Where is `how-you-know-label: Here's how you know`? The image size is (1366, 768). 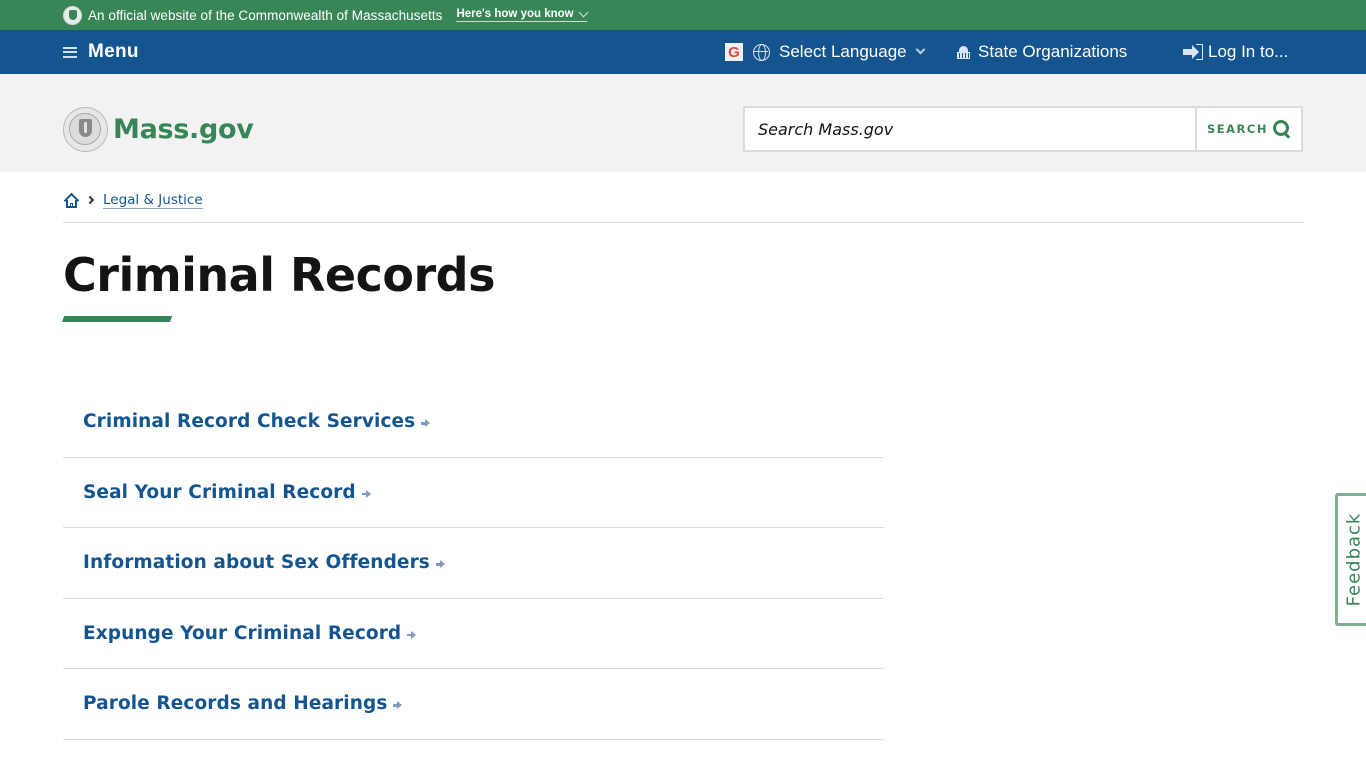 how-you-know-label: Here's how you know is located at coordinates (515, 14).